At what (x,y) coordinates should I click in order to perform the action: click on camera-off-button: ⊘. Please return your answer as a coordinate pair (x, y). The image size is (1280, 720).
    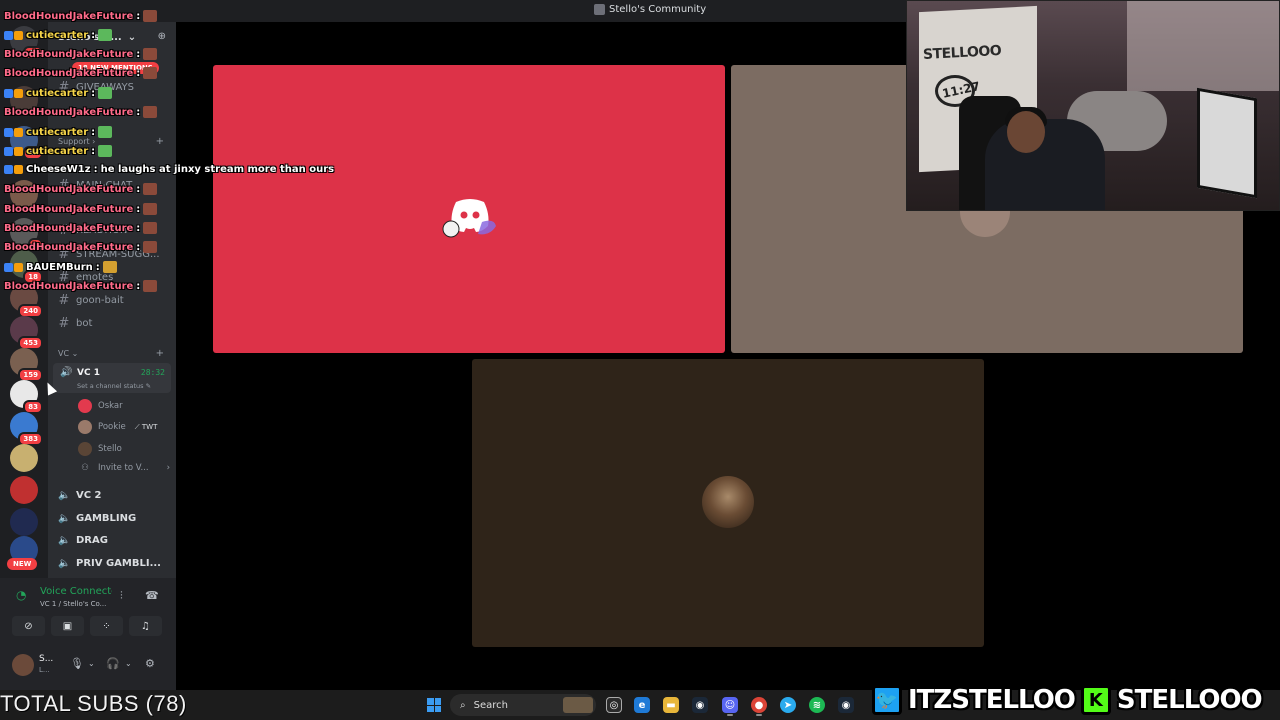
    Looking at the image, I should click on (28, 626).